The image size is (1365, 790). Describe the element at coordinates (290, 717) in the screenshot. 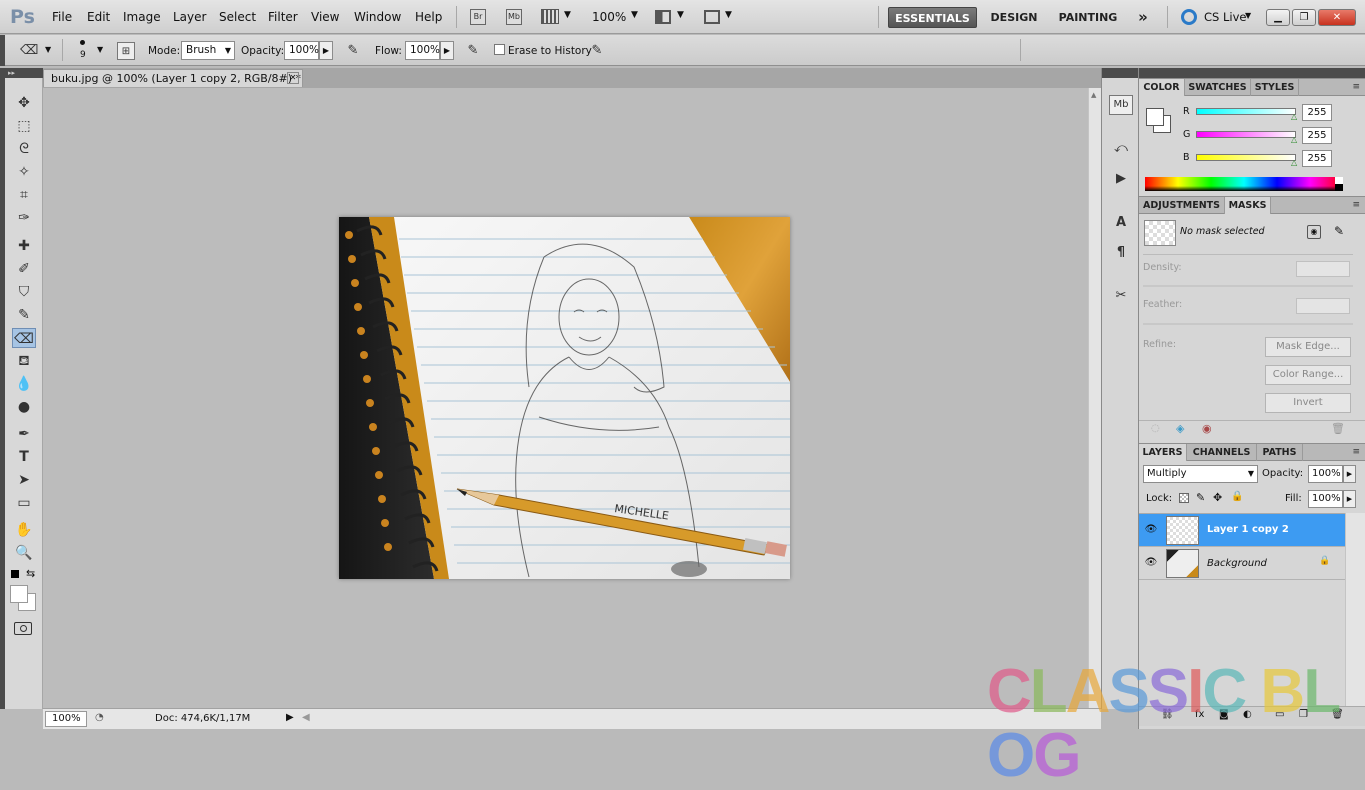

I see `status-menu-arrow-icon: ▶` at that location.